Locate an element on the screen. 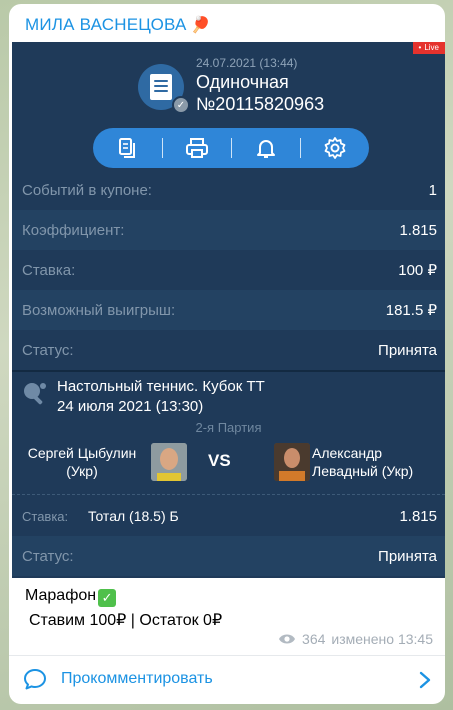  message-line-1: Марафон ✓ is located at coordinates (71, 597).